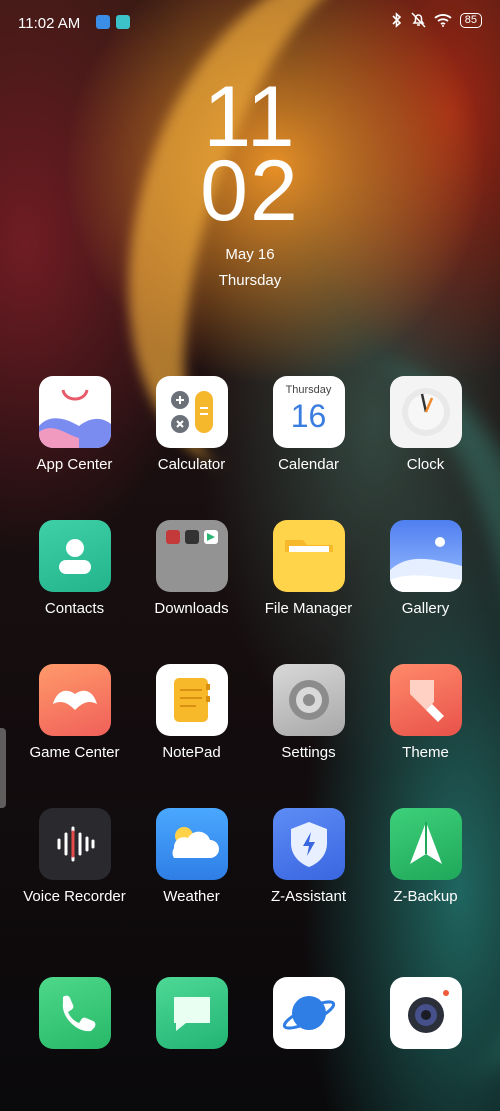 This screenshot has width=500, height=1111. I want to click on app-label: NotePad, so click(191, 752).